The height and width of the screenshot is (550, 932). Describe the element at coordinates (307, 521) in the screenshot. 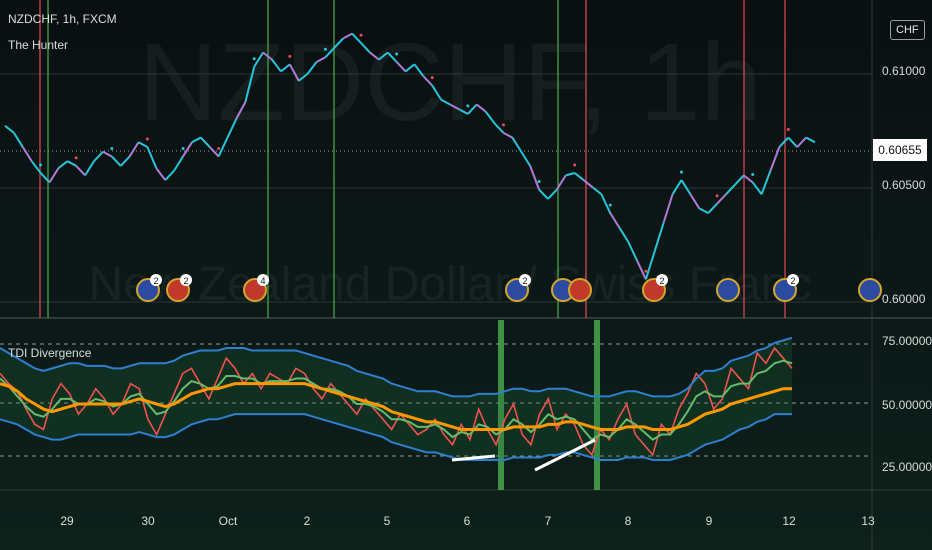

I see `date-label: 2` at that location.